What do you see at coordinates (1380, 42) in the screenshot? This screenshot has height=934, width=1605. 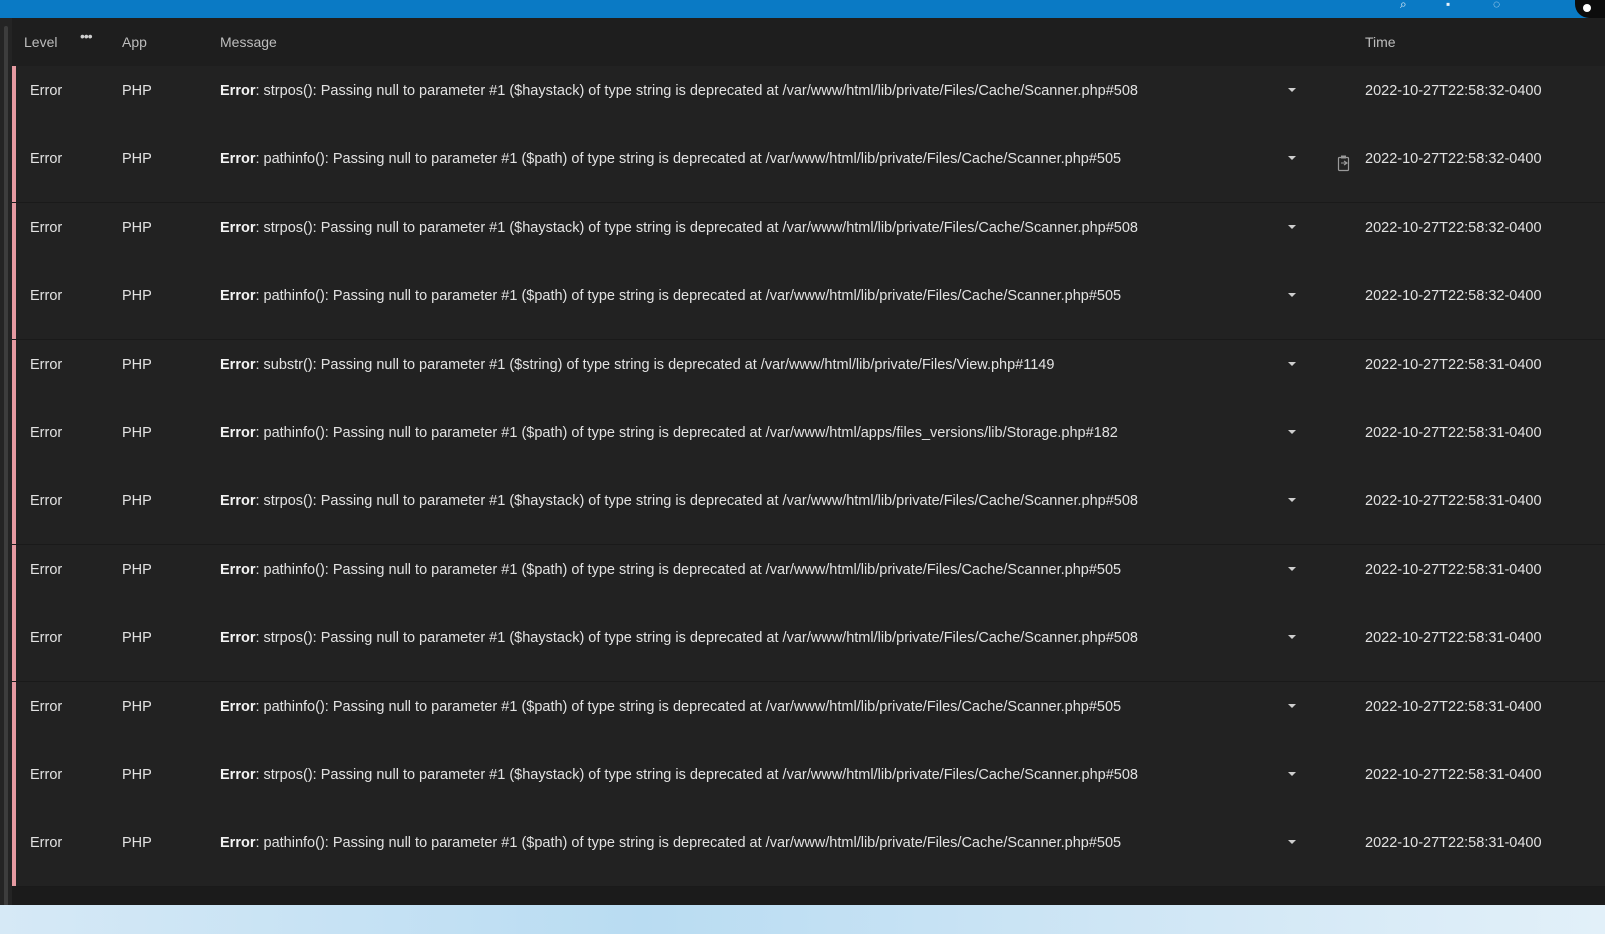 I see `column-header-time: Time` at bounding box center [1380, 42].